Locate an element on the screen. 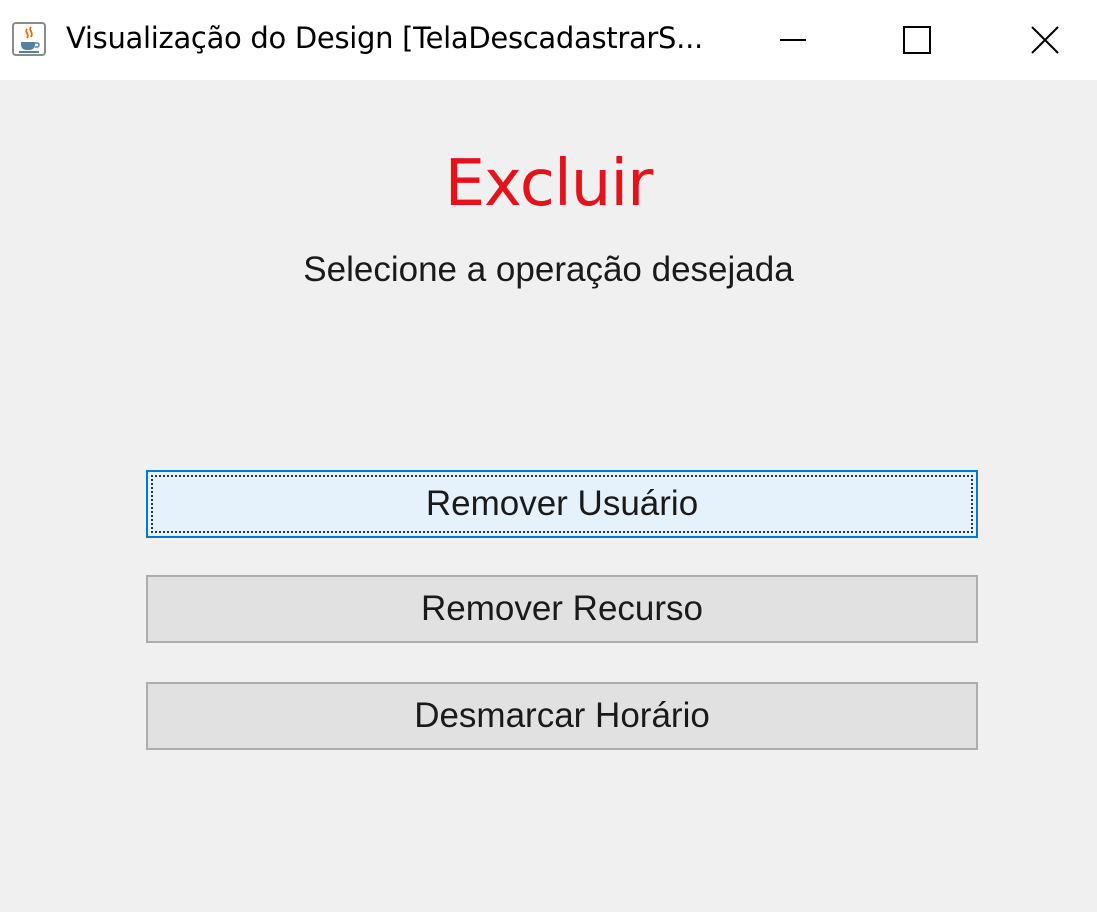  minimize-icon is located at coordinates (793, 40).